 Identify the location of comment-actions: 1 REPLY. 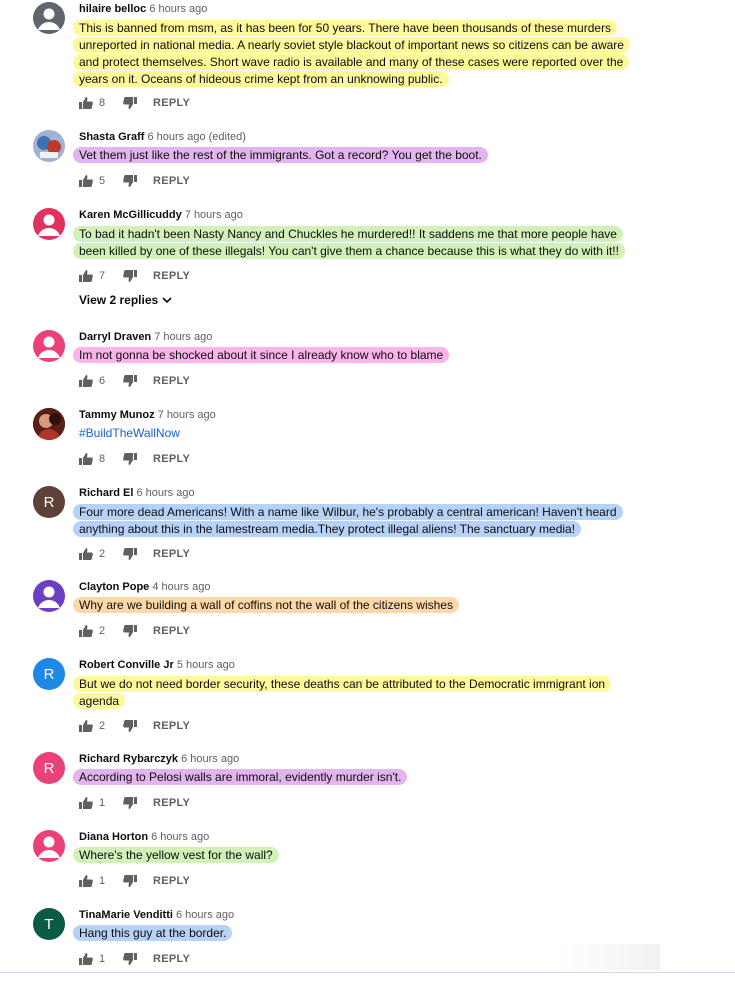
(134, 959).